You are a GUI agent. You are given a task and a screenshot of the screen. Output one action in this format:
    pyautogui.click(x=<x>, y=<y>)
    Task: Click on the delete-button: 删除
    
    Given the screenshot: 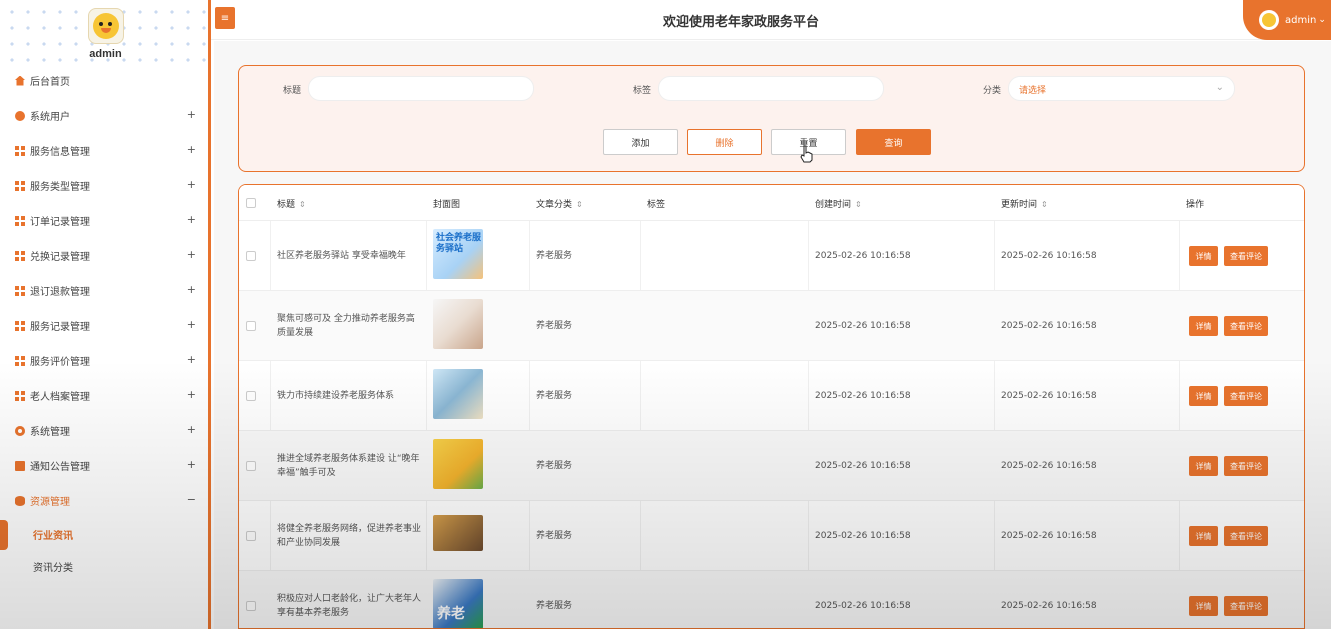 What is the action you would take?
    pyautogui.click(x=724, y=142)
    